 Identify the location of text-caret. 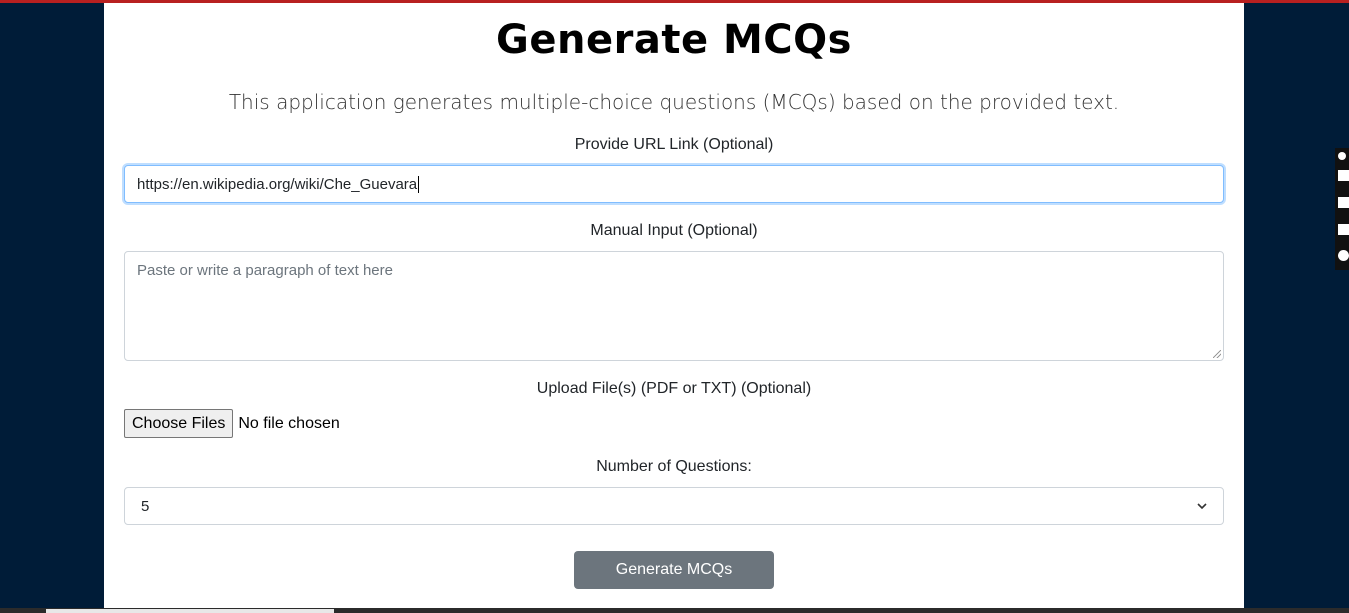
(419, 184).